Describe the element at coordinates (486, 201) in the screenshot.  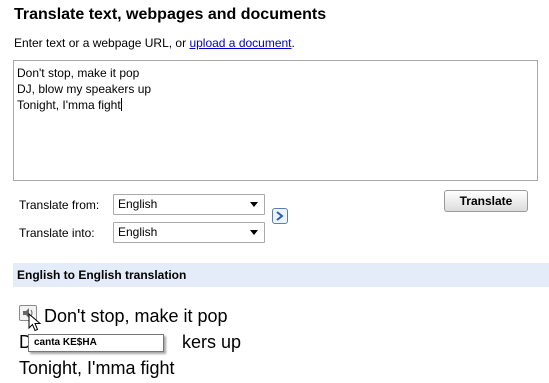
I see `translate-button: Translate` at that location.